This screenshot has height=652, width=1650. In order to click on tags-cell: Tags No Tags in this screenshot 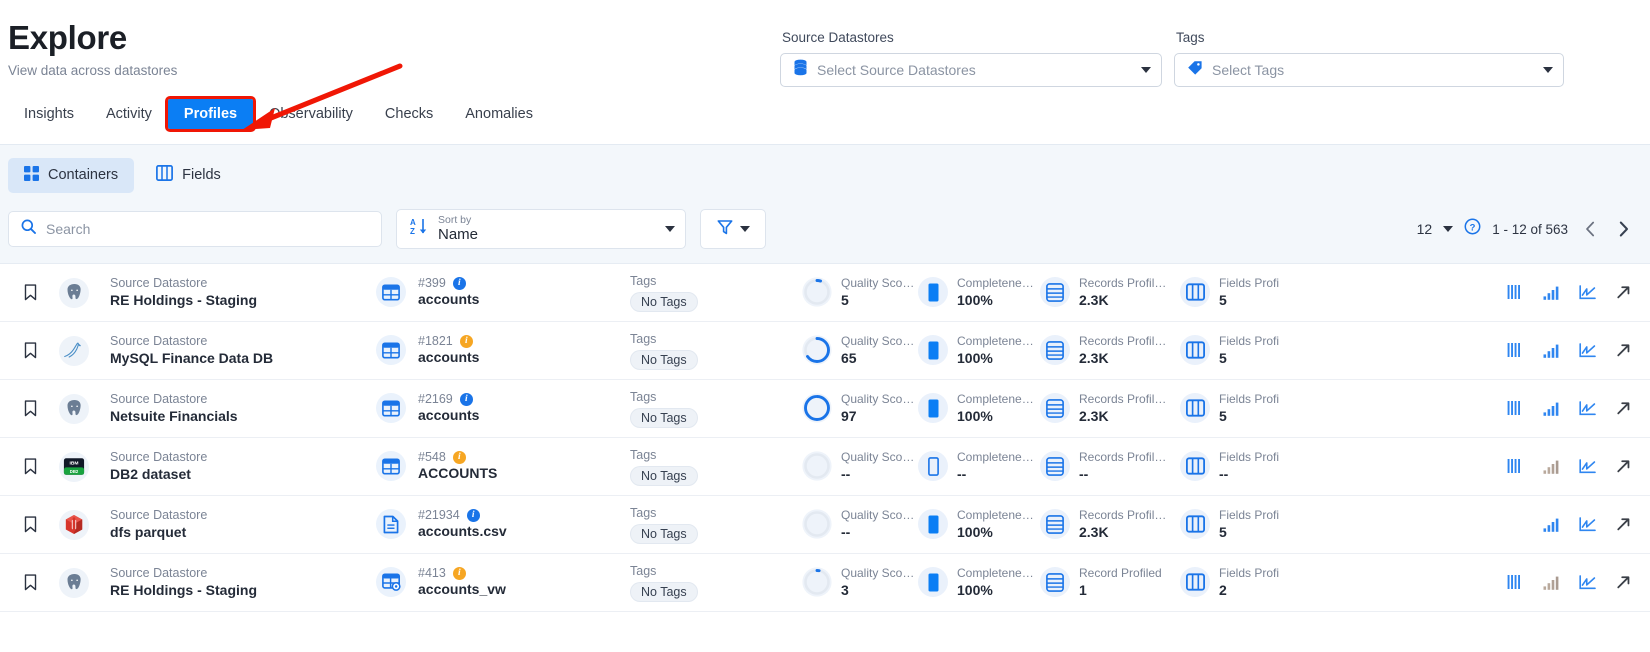, I will do `click(701, 292)`.